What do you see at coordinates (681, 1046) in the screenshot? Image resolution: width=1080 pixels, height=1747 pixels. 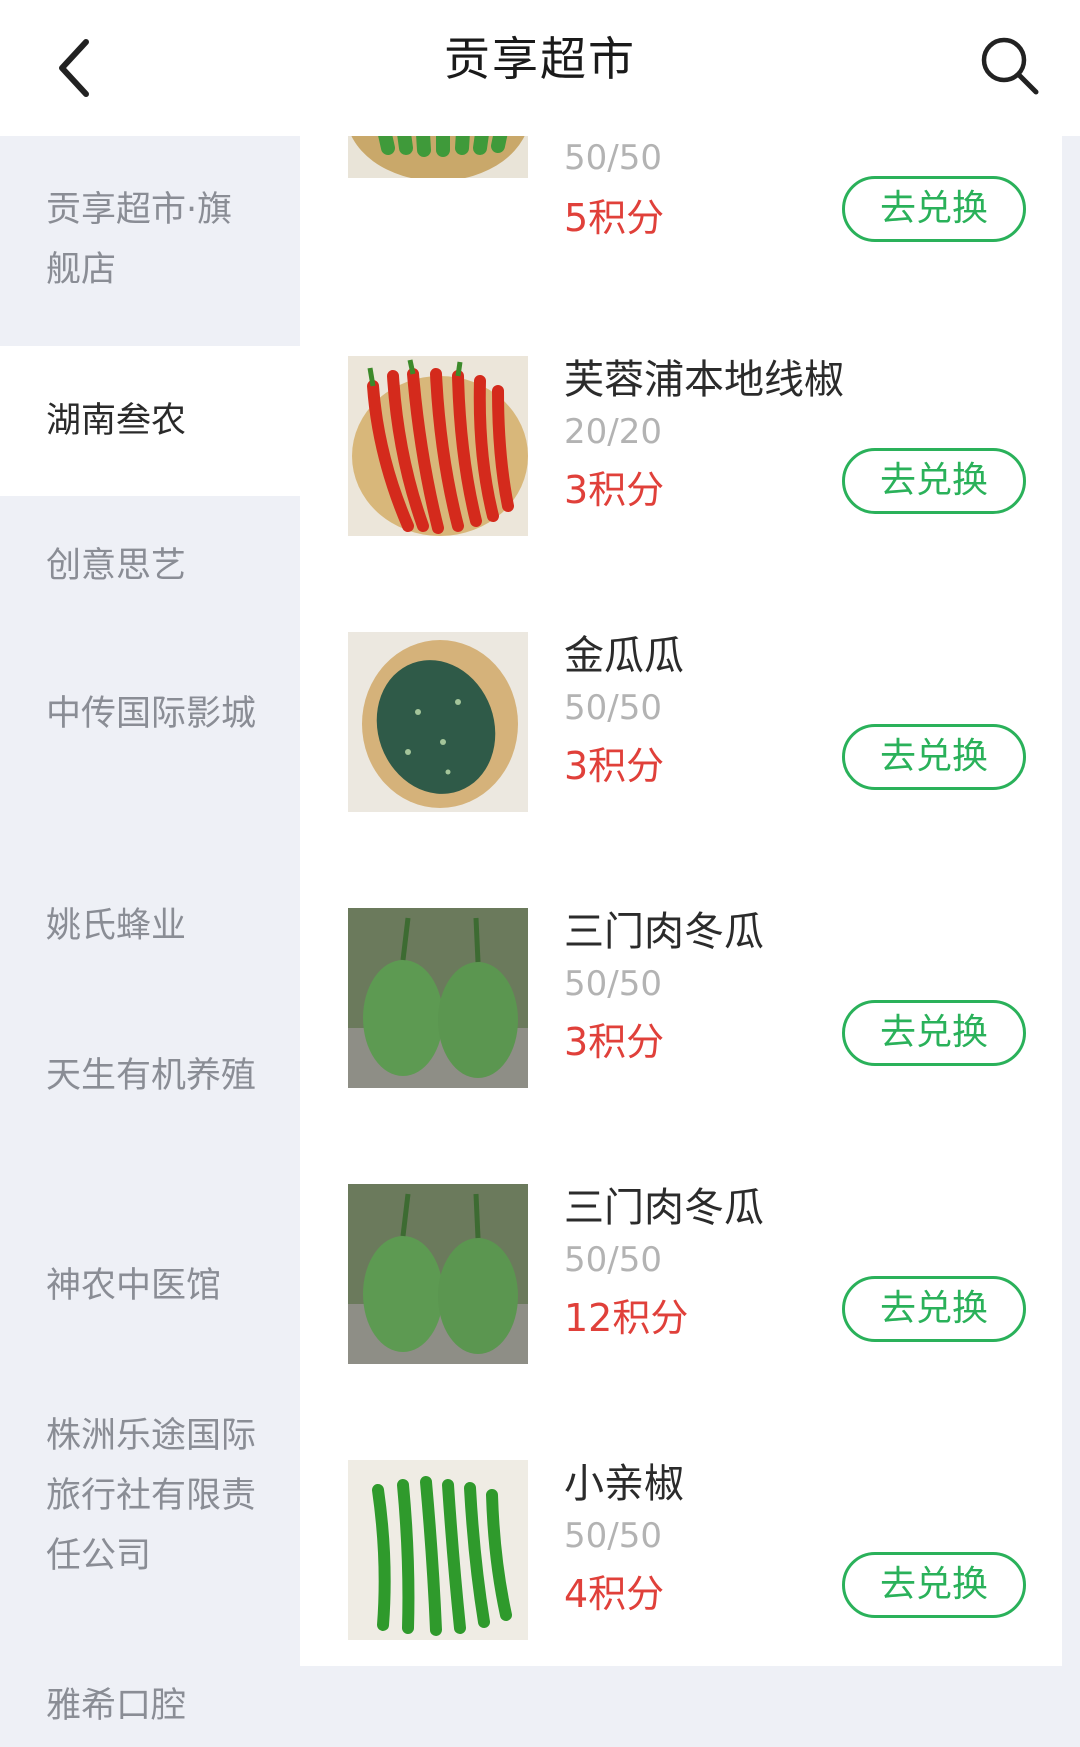 I see `product-card: 三门肉冬瓜 50/50 3积分 去兑换` at bounding box center [681, 1046].